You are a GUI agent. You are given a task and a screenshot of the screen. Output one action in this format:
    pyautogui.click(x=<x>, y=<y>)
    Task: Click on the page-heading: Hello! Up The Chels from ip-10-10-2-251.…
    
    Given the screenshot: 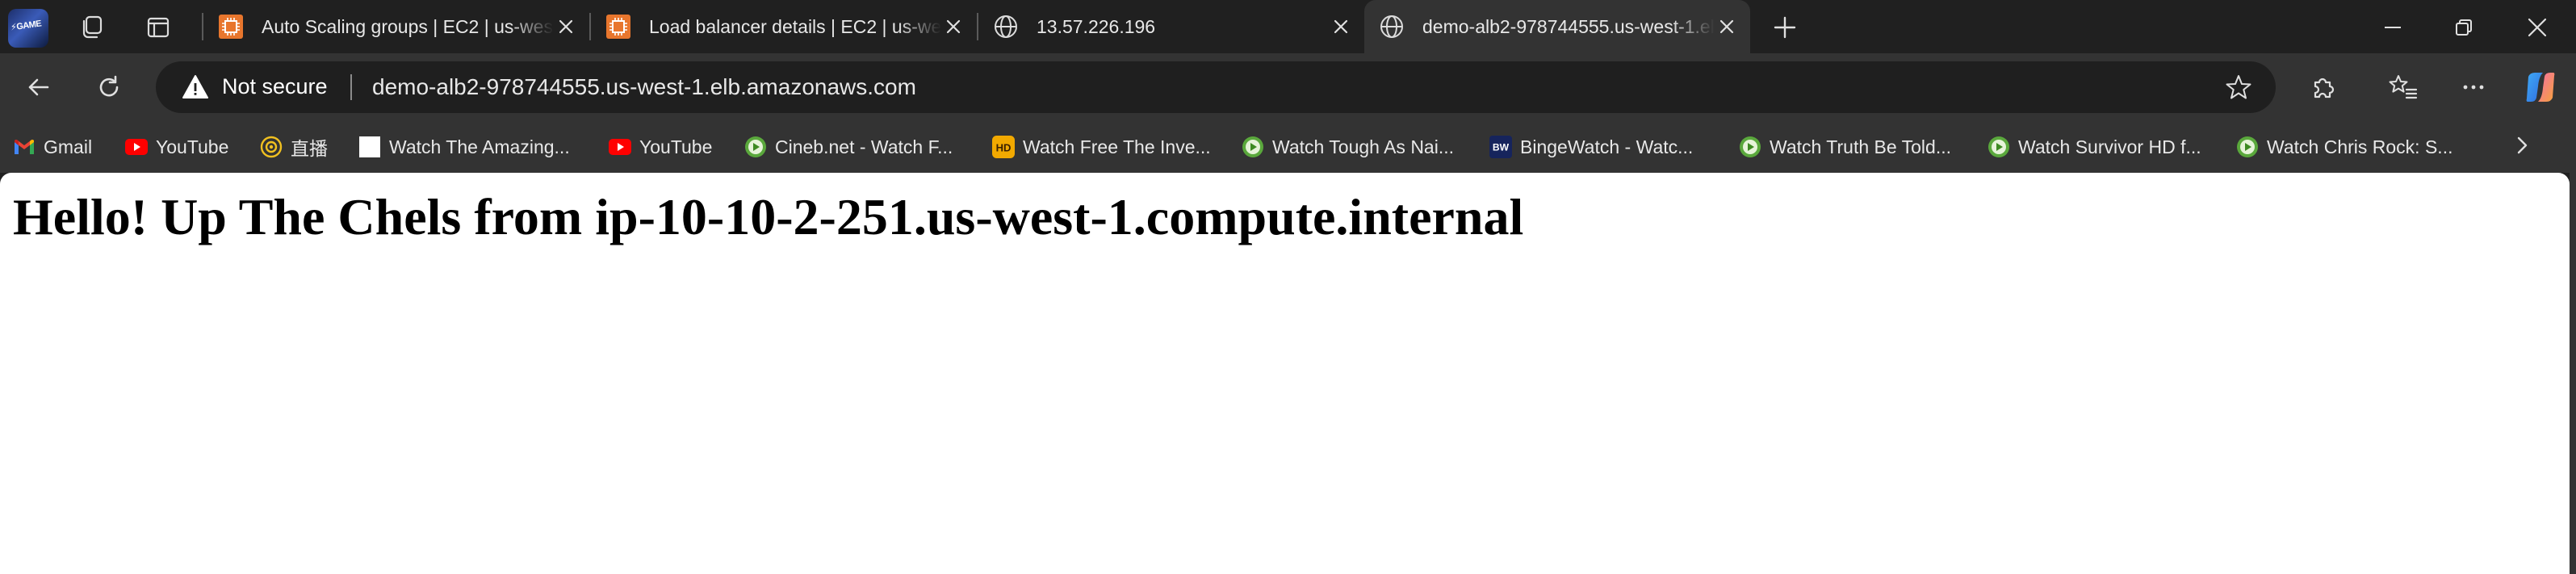 What is the action you would take?
    pyautogui.click(x=768, y=216)
    